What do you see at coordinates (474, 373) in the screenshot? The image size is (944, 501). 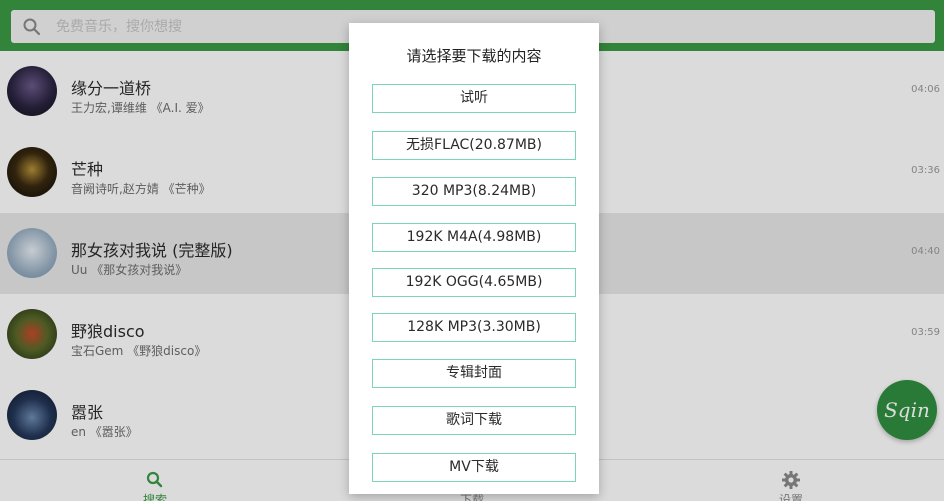 I see `option-album-cover-button: 专辑封面` at bounding box center [474, 373].